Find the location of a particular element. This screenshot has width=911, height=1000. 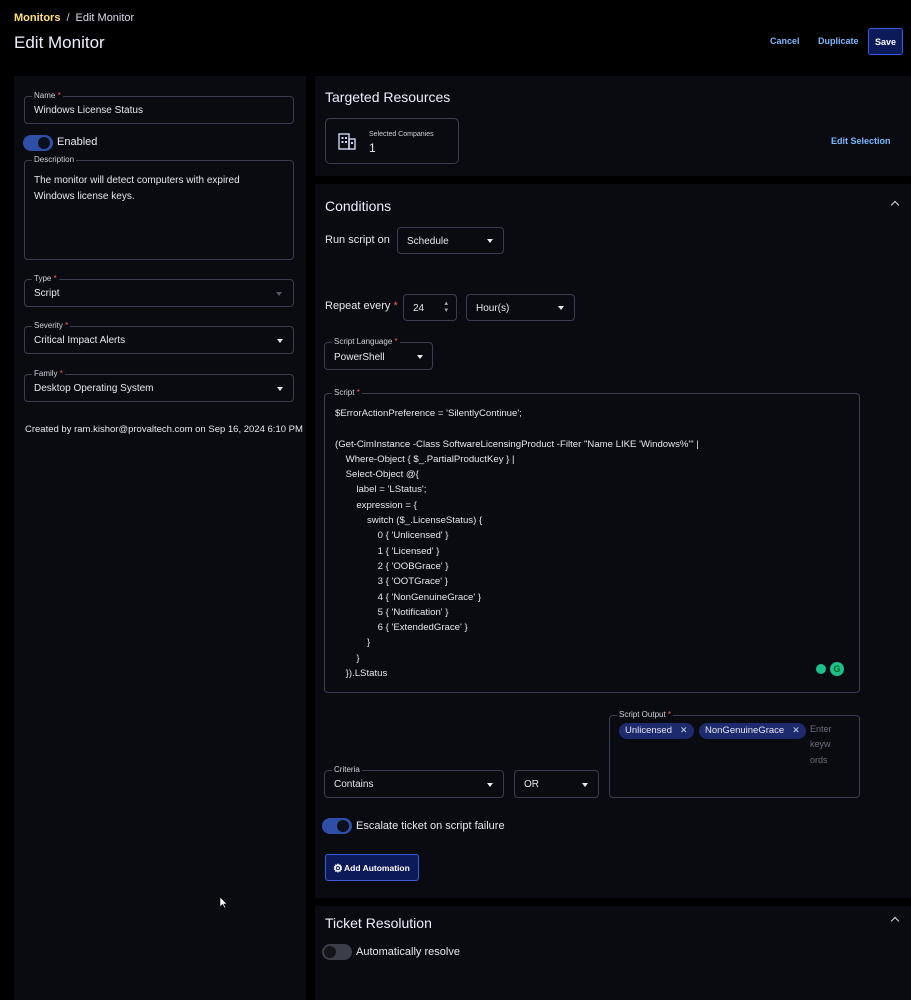

script-line: 4 { 'NonGenuineGrace' } is located at coordinates (408, 597).